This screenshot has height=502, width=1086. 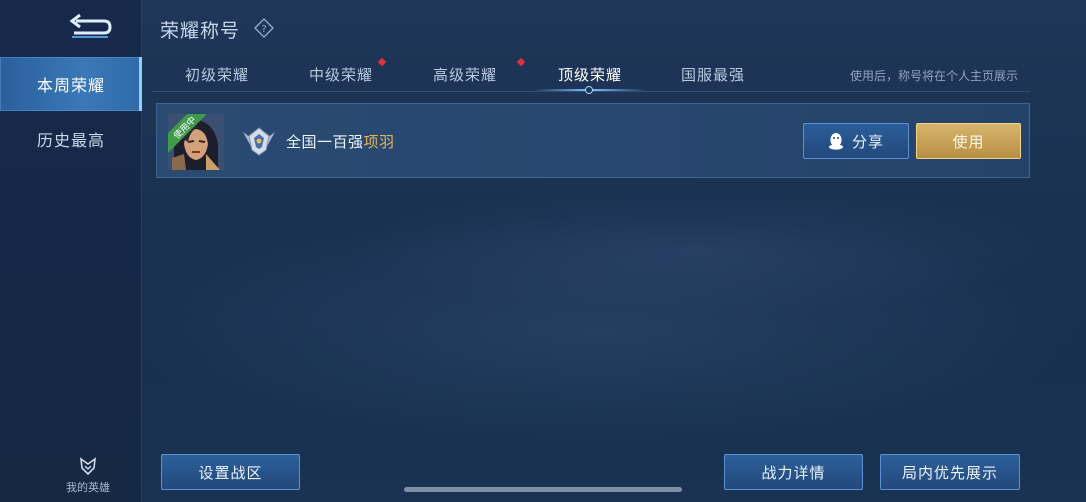 What do you see at coordinates (867, 141) in the screenshot?
I see `share-button-label: 分享` at bounding box center [867, 141].